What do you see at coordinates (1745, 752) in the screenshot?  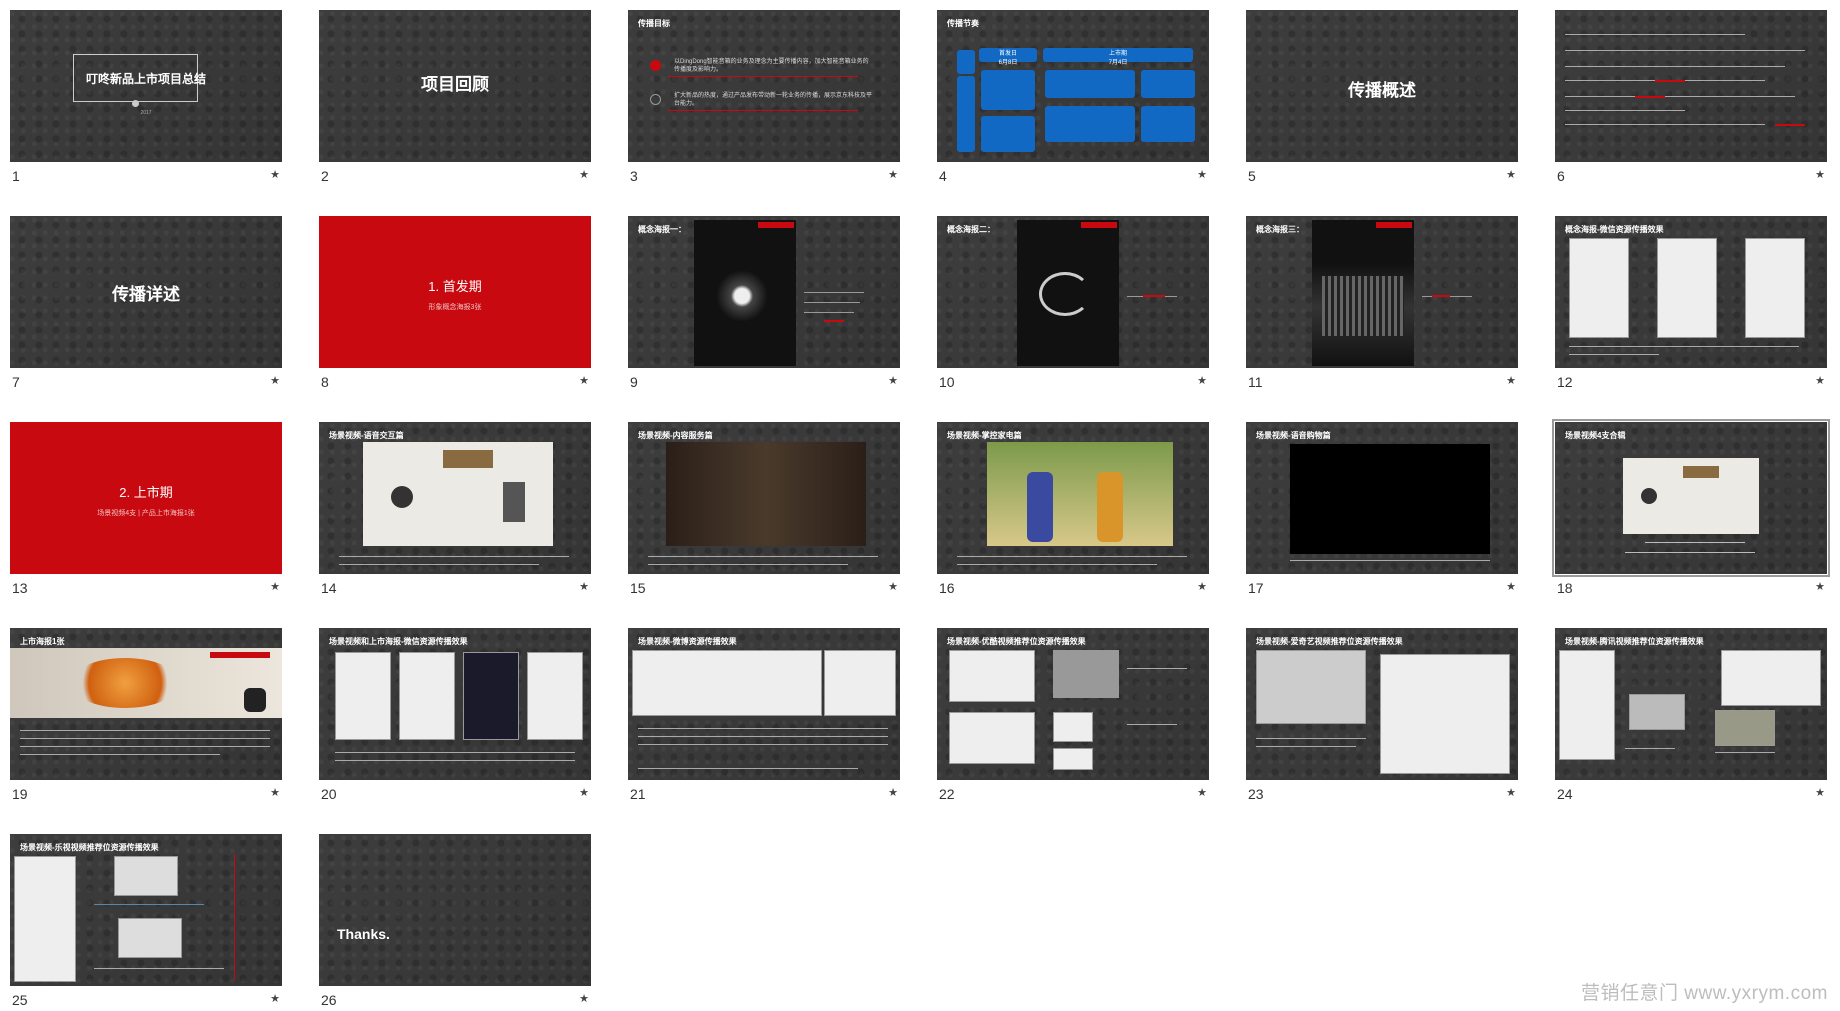 I see `link-line` at bounding box center [1745, 752].